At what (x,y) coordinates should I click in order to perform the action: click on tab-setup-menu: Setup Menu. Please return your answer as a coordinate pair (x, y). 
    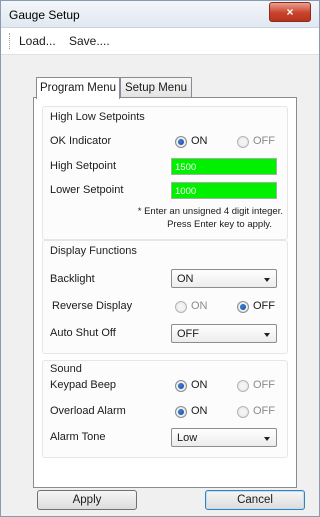
    Looking at the image, I should click on (156, 87).